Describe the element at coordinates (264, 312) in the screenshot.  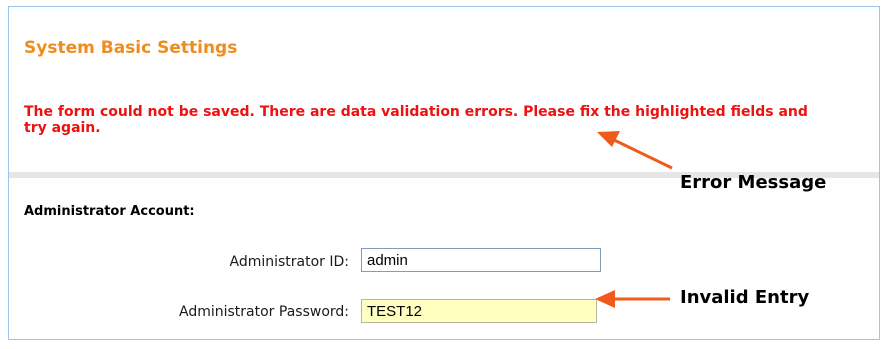
I see `administrator-password-label: Administrator Password:` at that location.